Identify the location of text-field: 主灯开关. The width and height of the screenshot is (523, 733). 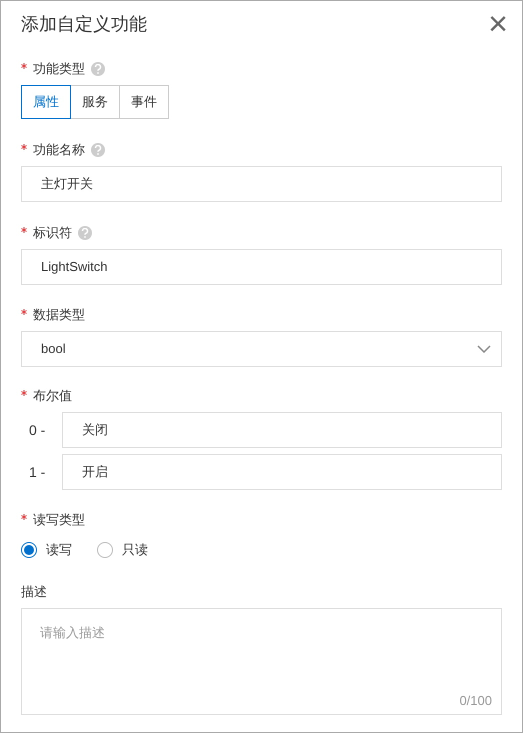
(261, 184).